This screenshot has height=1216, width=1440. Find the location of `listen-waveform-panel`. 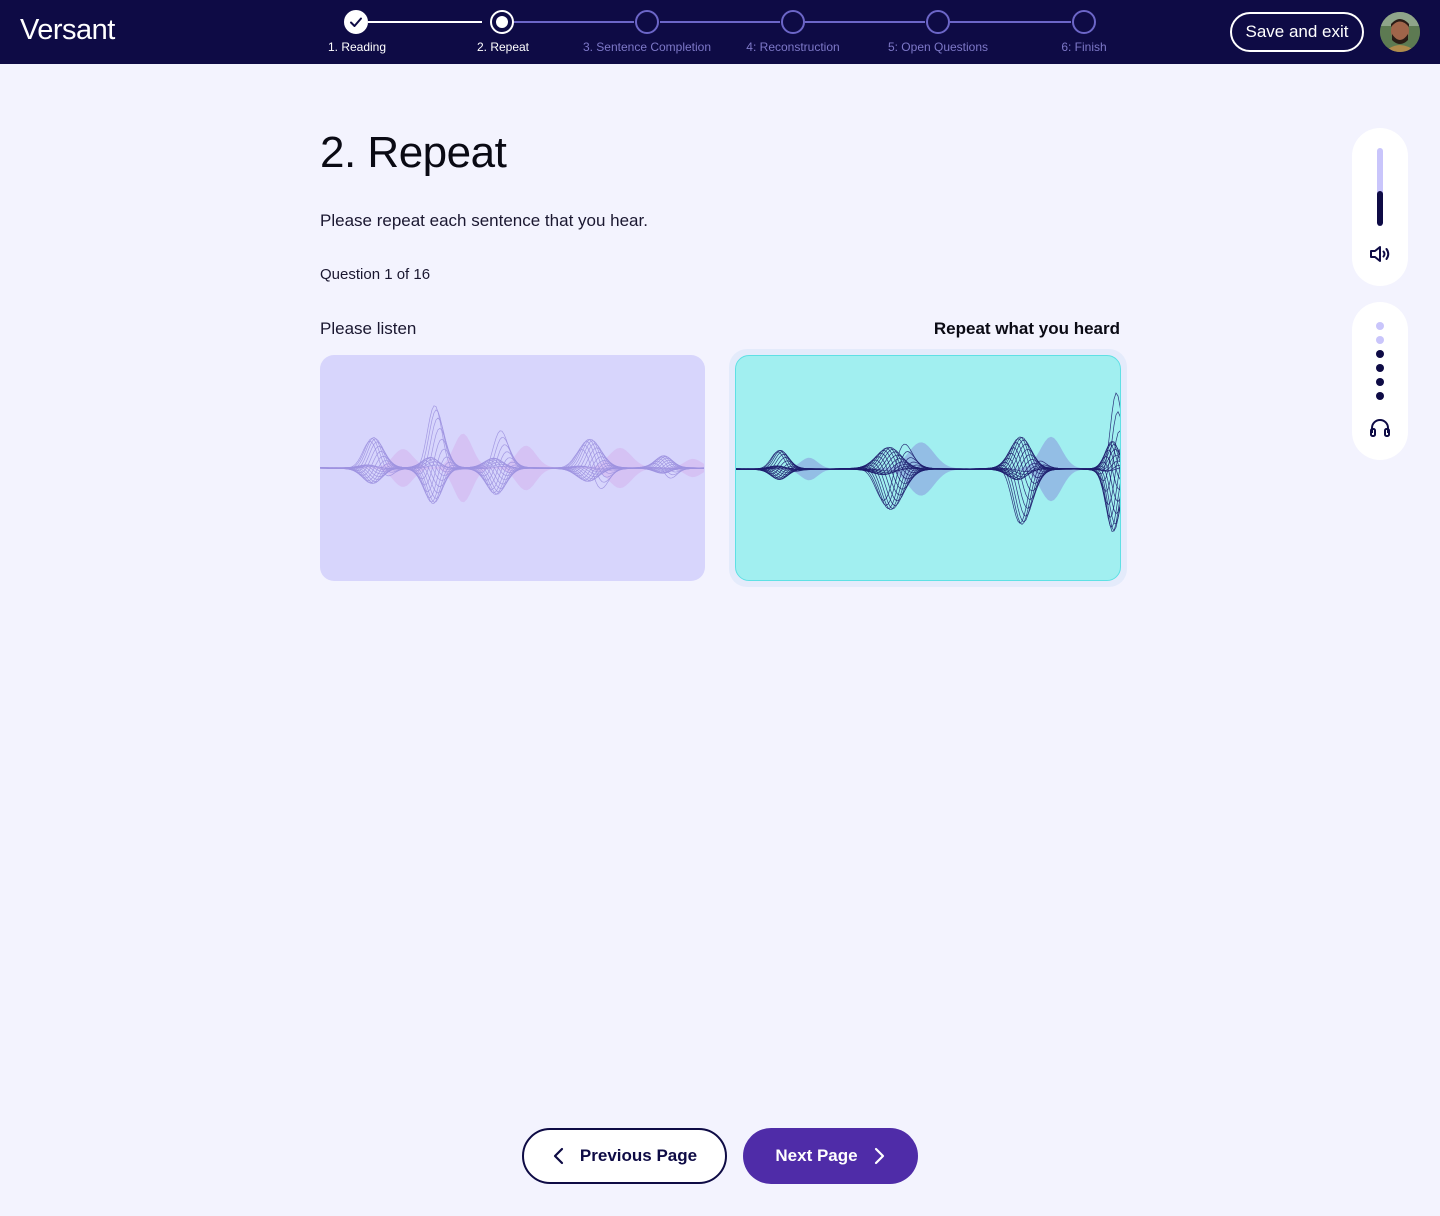

listen-waveform-panel is located at coordinates (512, 468).